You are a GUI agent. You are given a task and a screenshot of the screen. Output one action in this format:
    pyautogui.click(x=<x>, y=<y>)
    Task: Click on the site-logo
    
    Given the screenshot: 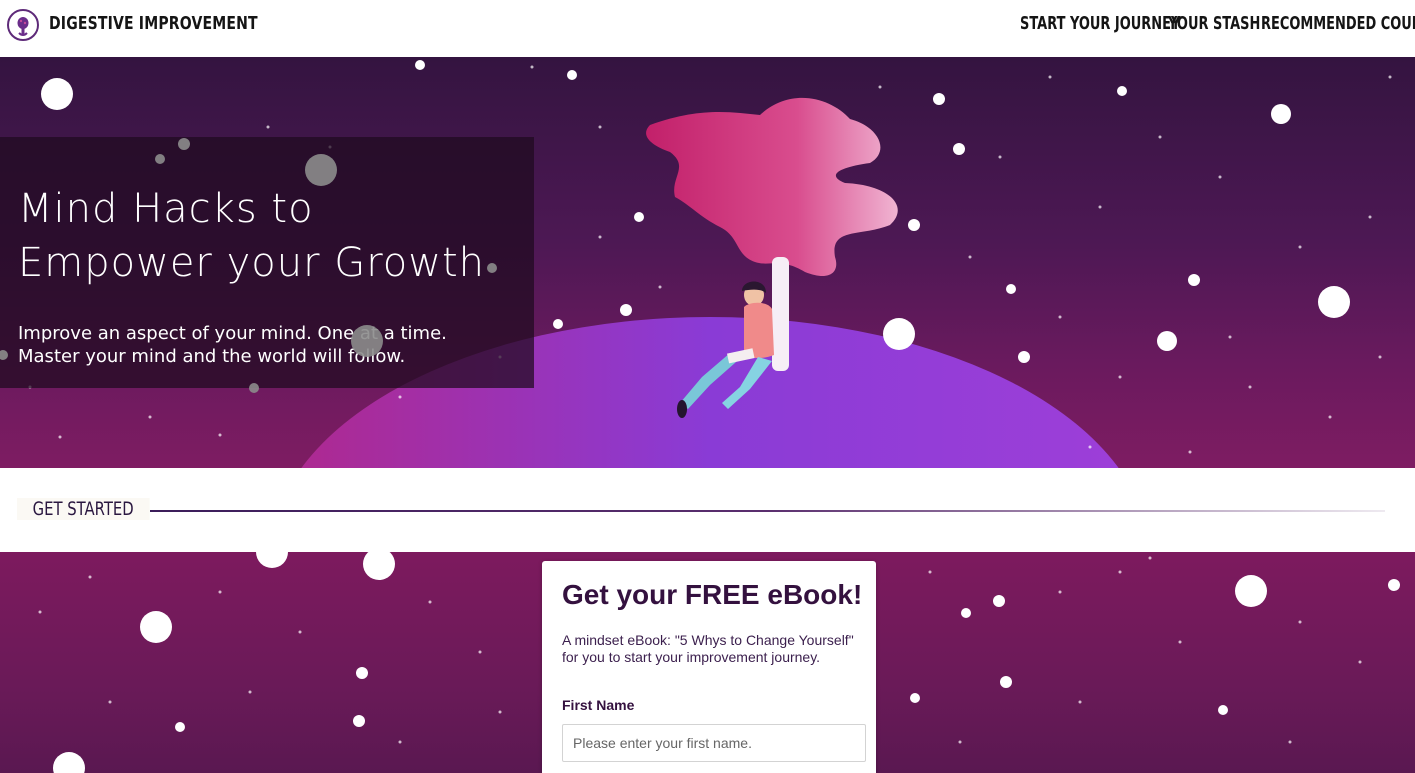 What is the action you would take?
    pyautogui.click(x=23, y=25)
    